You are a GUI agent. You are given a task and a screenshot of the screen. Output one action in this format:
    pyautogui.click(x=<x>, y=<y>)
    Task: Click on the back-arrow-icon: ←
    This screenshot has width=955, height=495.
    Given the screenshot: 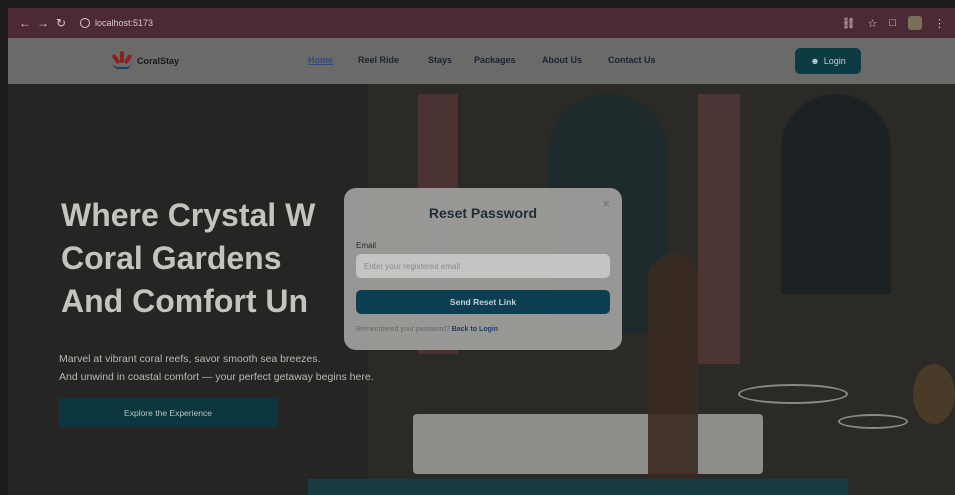 What is the action you would take?
    pyautogui.click(x=25, y=23)
    